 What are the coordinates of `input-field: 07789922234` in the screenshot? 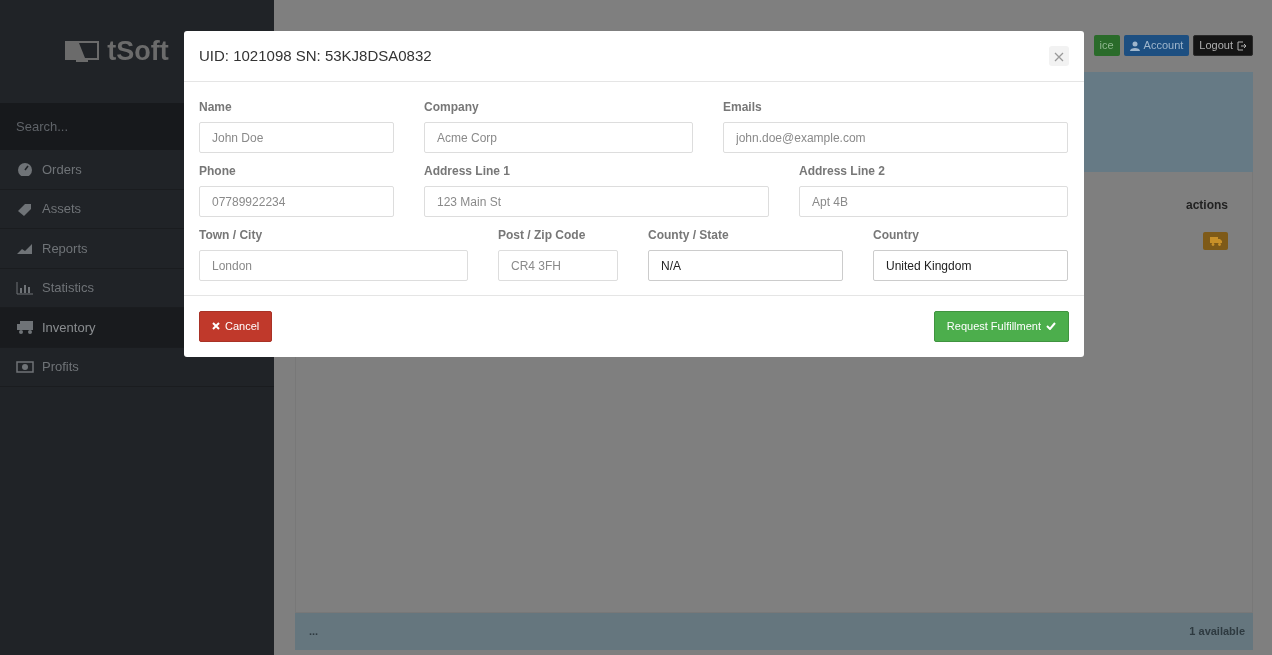 It's located at (296, 201).